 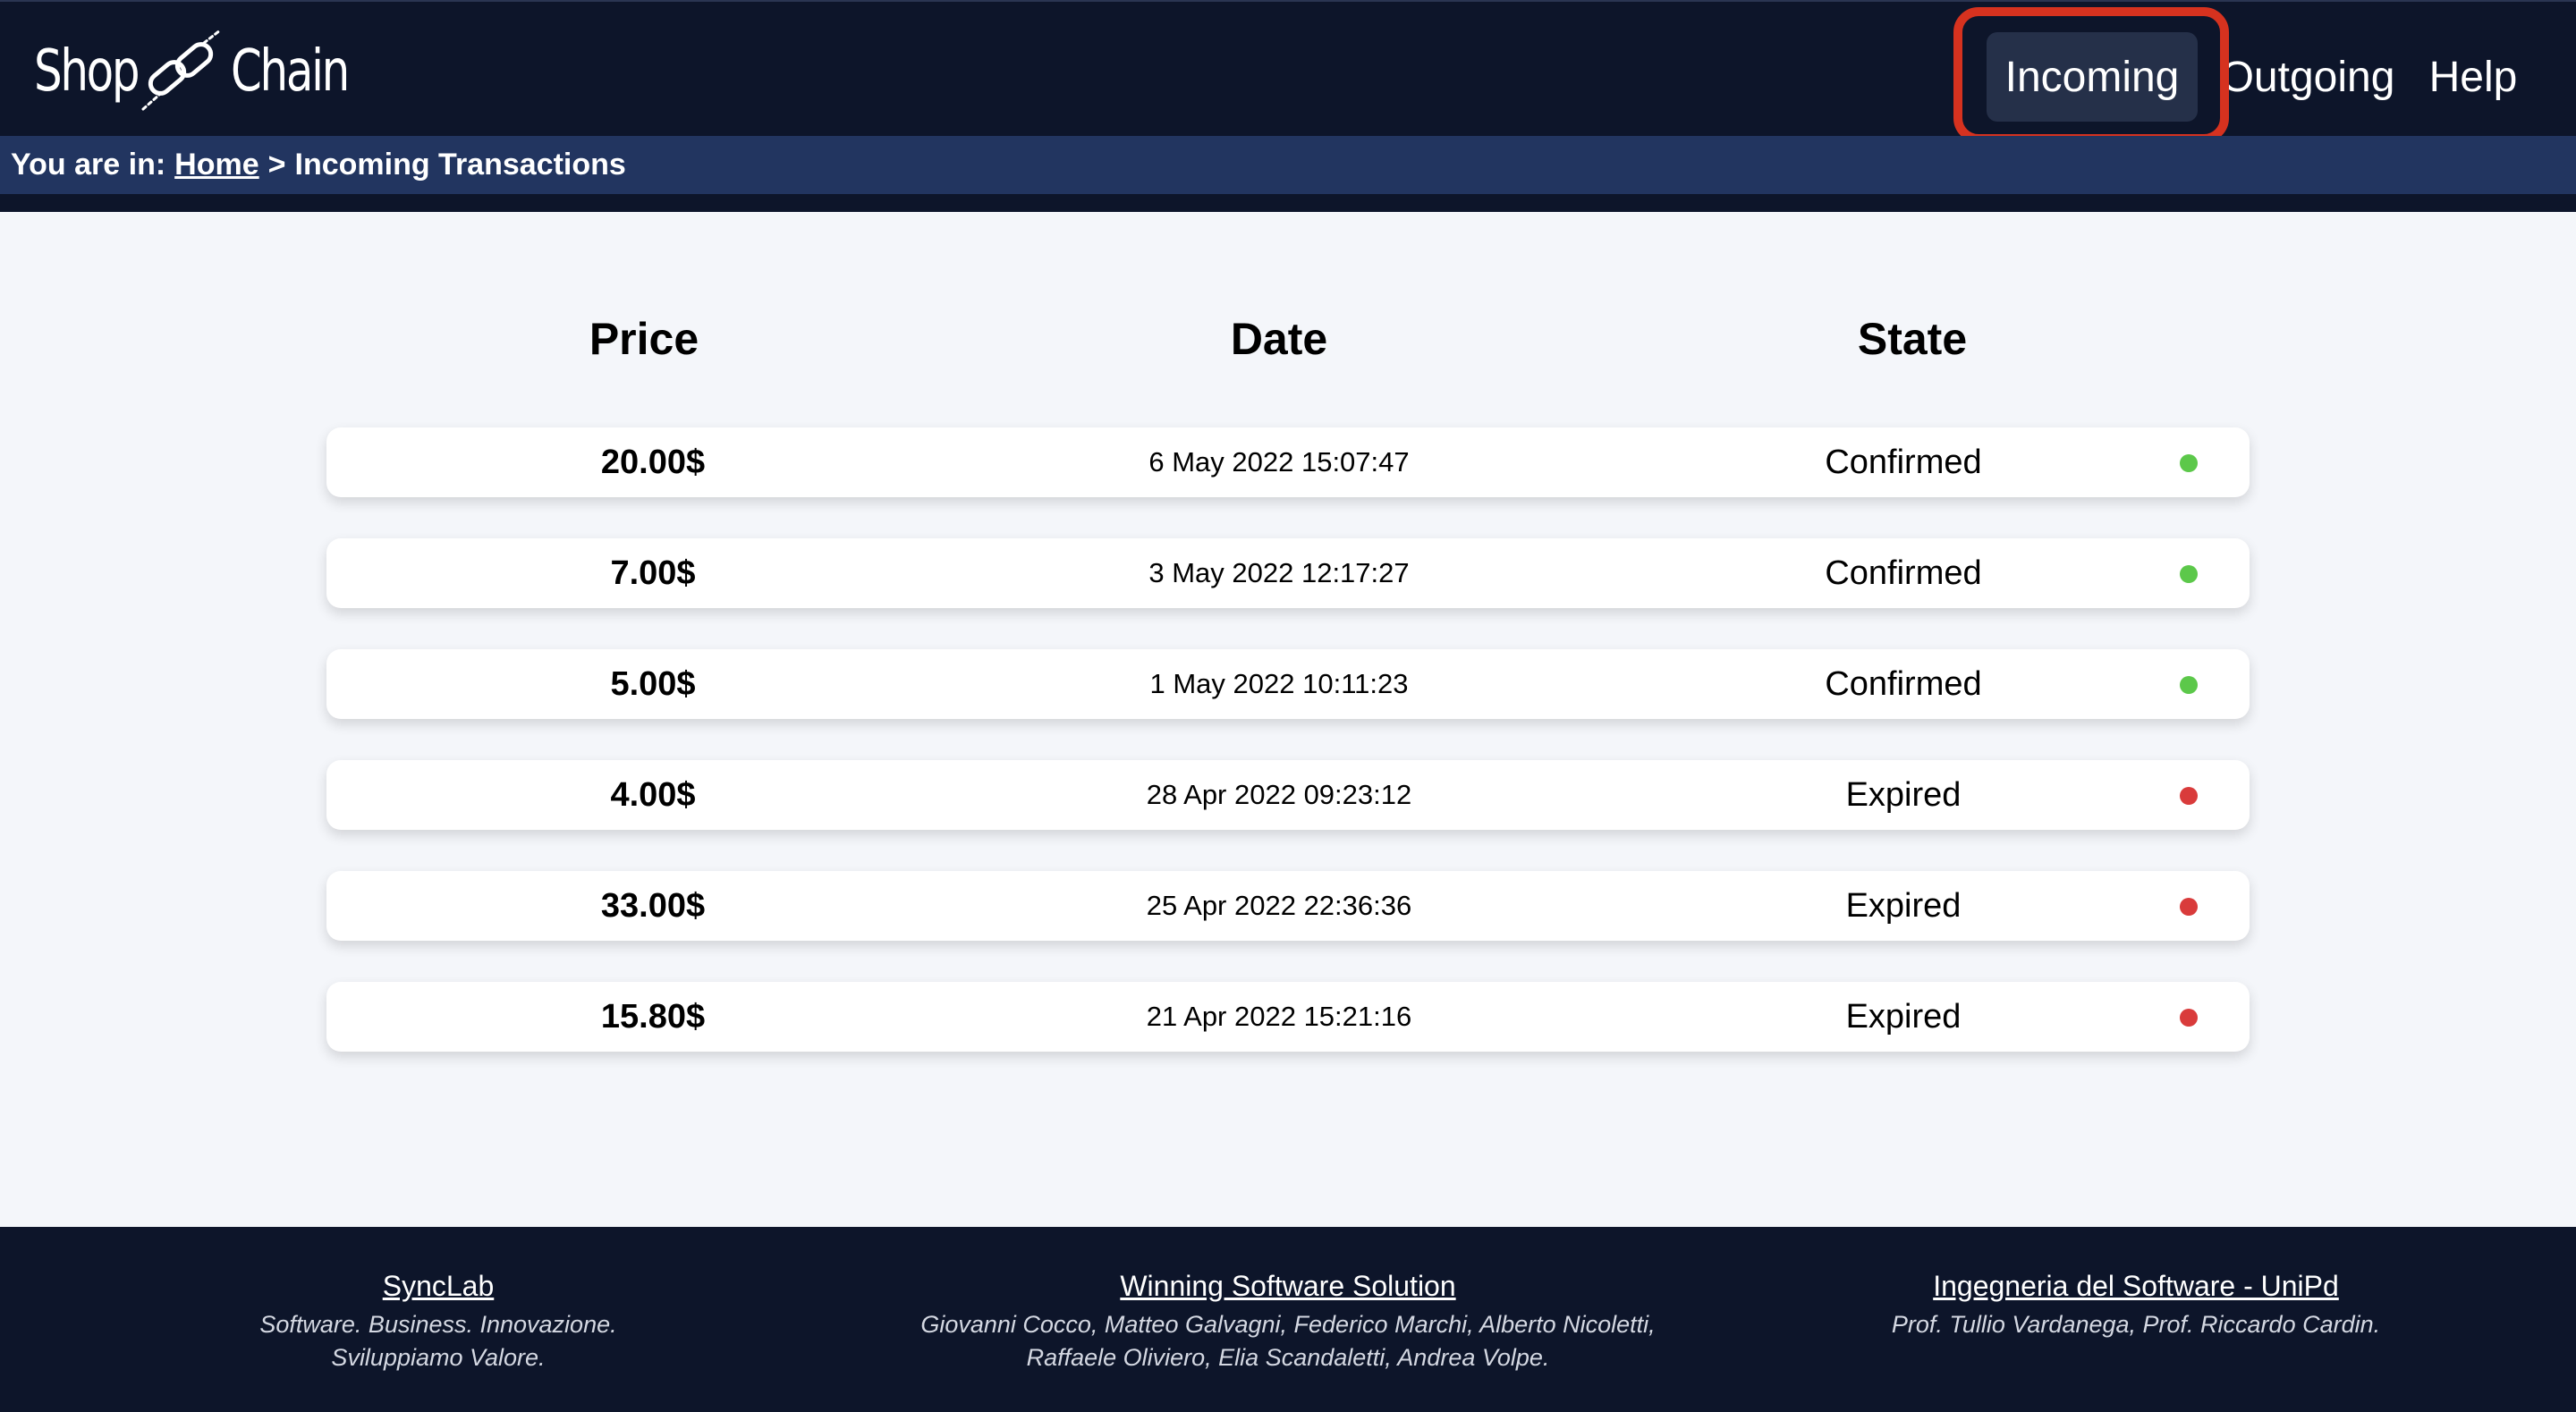 What do you see at coordinates (653, 1016) in the screenshot?
I see `transaction-price: 15.80$` at bounding box center [653, 1016].